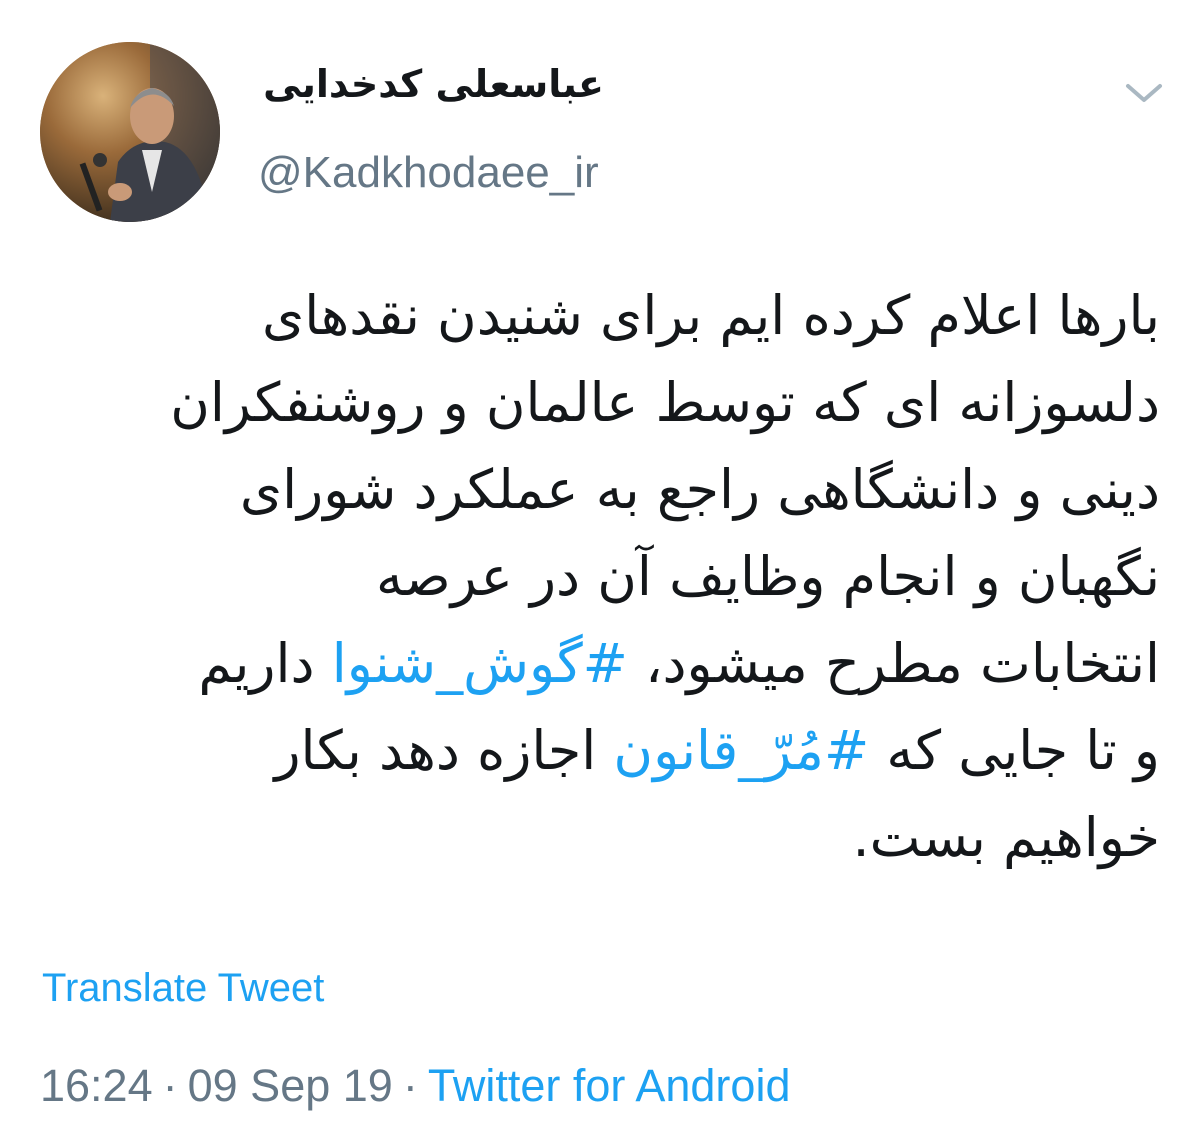 The width and height of the screenshot is (1200, 1141). Describe the element at coordinates (1014, 750) in the screenshot. I see `tweet-text-segment: و تا جایی که` at that location.